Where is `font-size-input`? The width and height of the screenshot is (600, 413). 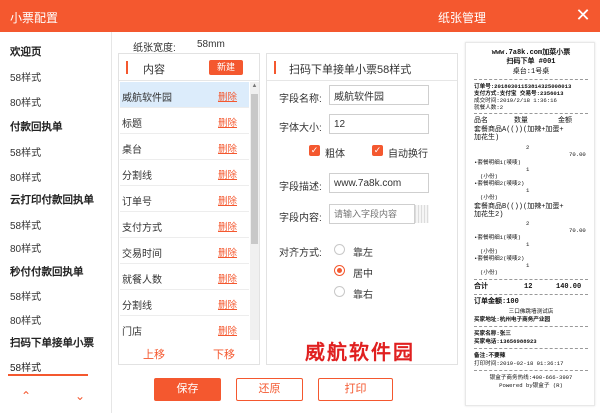 font-size-input is located at coordinates (379, 124).